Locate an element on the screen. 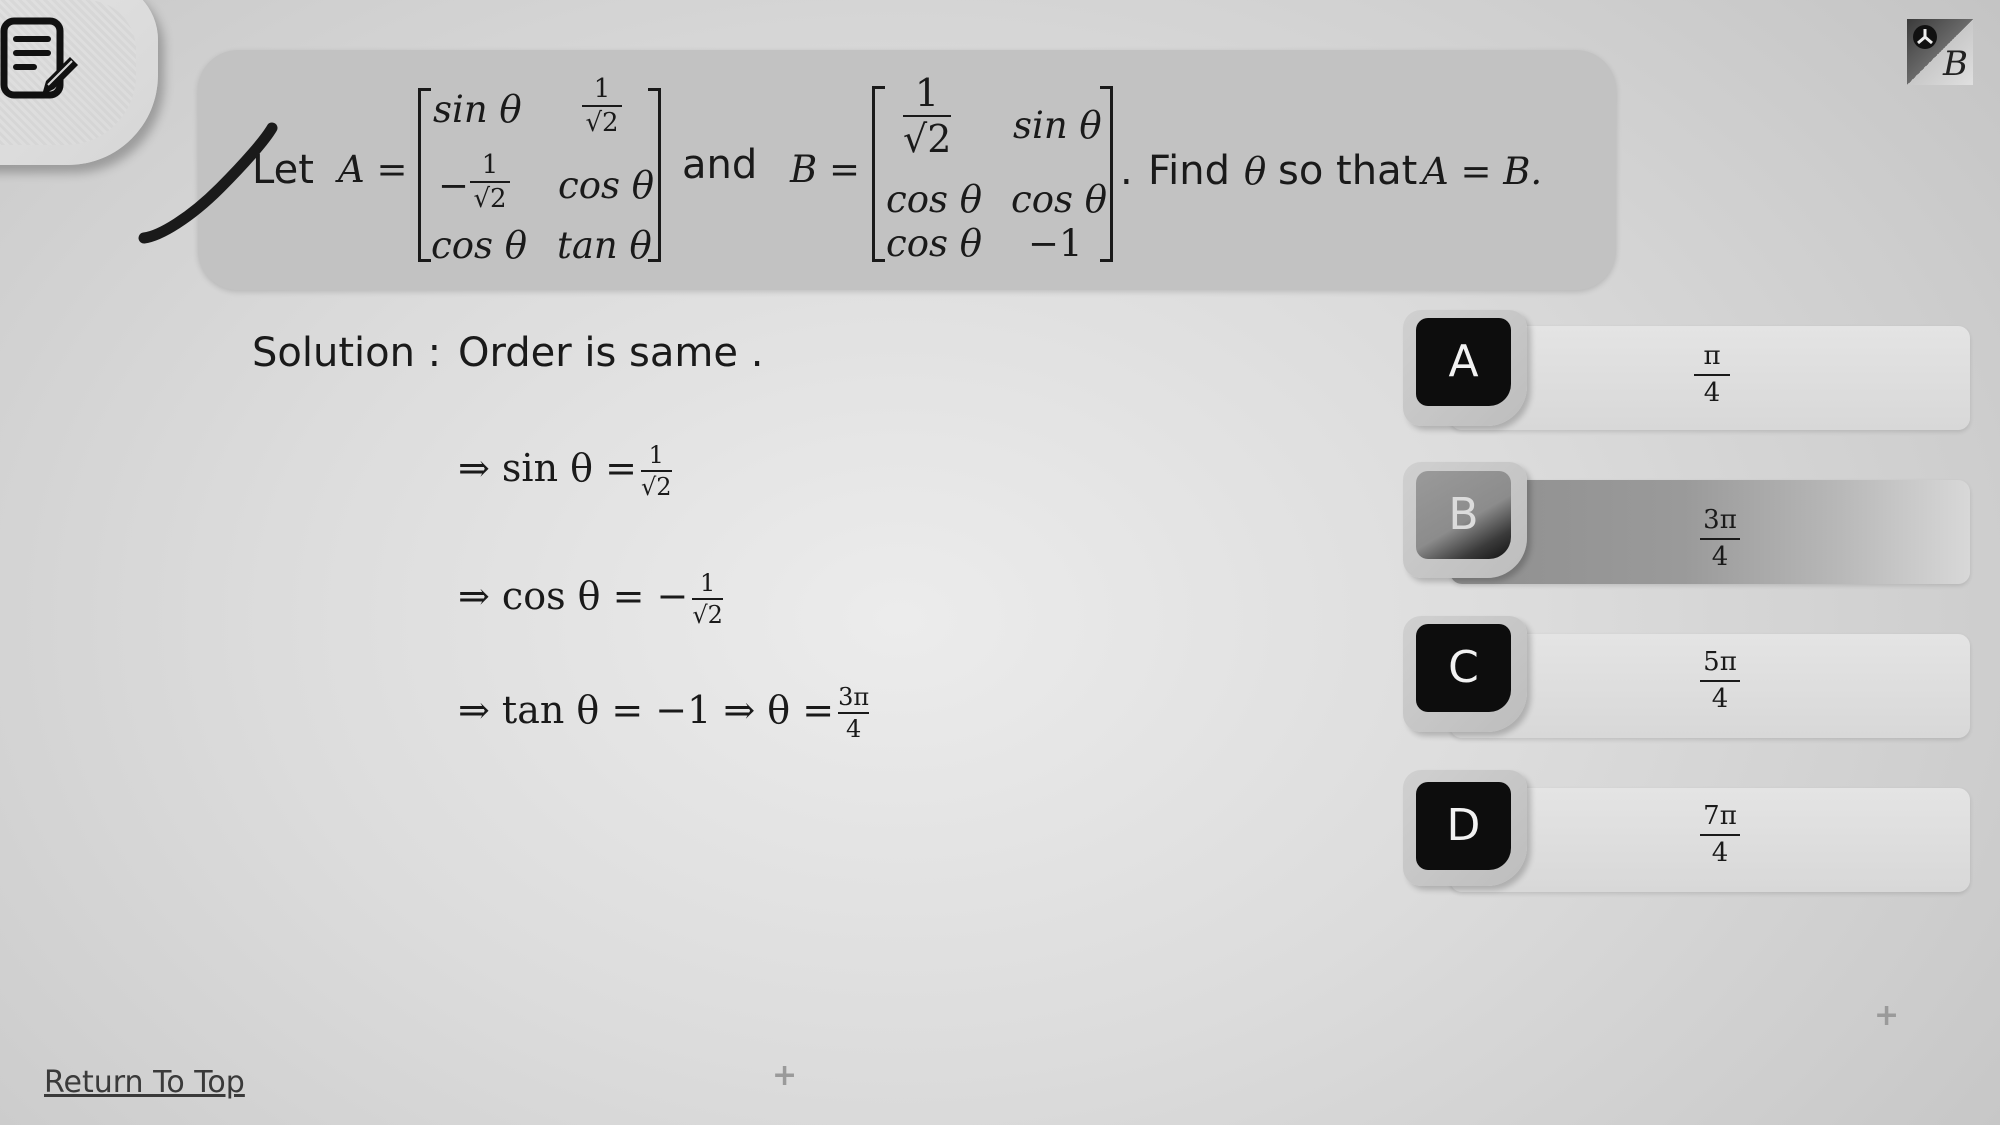 This screenshot has height=1125, width=2000. question-so-that: so that is located at coordinates (1348, 171).